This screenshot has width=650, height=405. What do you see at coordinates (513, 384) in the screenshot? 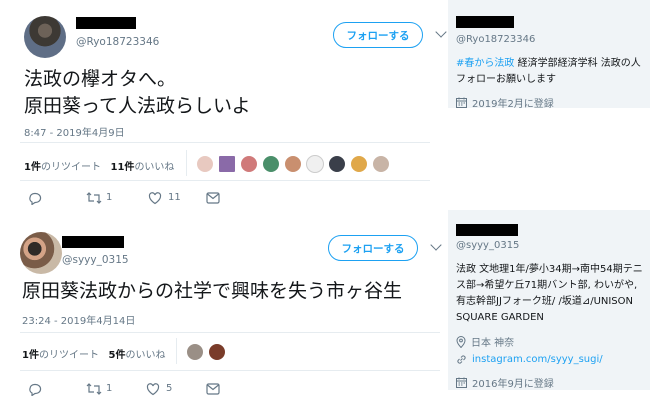
I see `joined-date: 2016年9月に登録` at bounding box center [513, 384].